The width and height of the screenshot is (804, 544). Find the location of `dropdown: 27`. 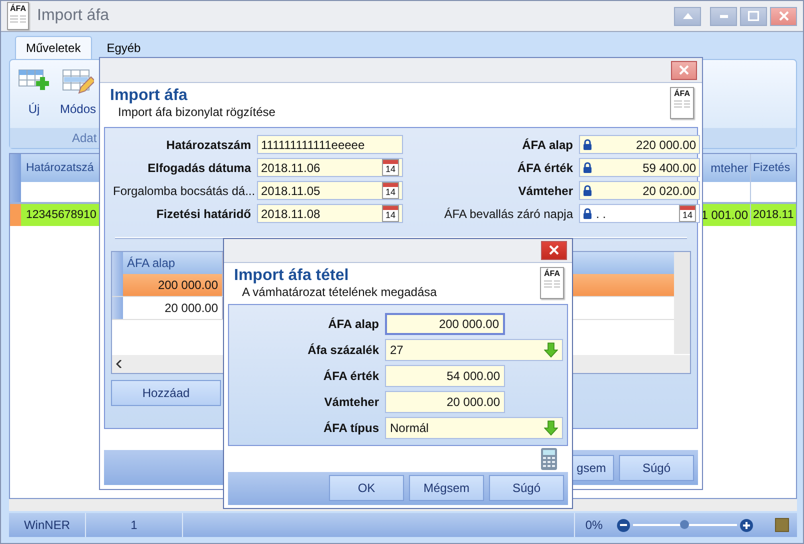

dropdown: 27 is located at coordinates (474, 350).